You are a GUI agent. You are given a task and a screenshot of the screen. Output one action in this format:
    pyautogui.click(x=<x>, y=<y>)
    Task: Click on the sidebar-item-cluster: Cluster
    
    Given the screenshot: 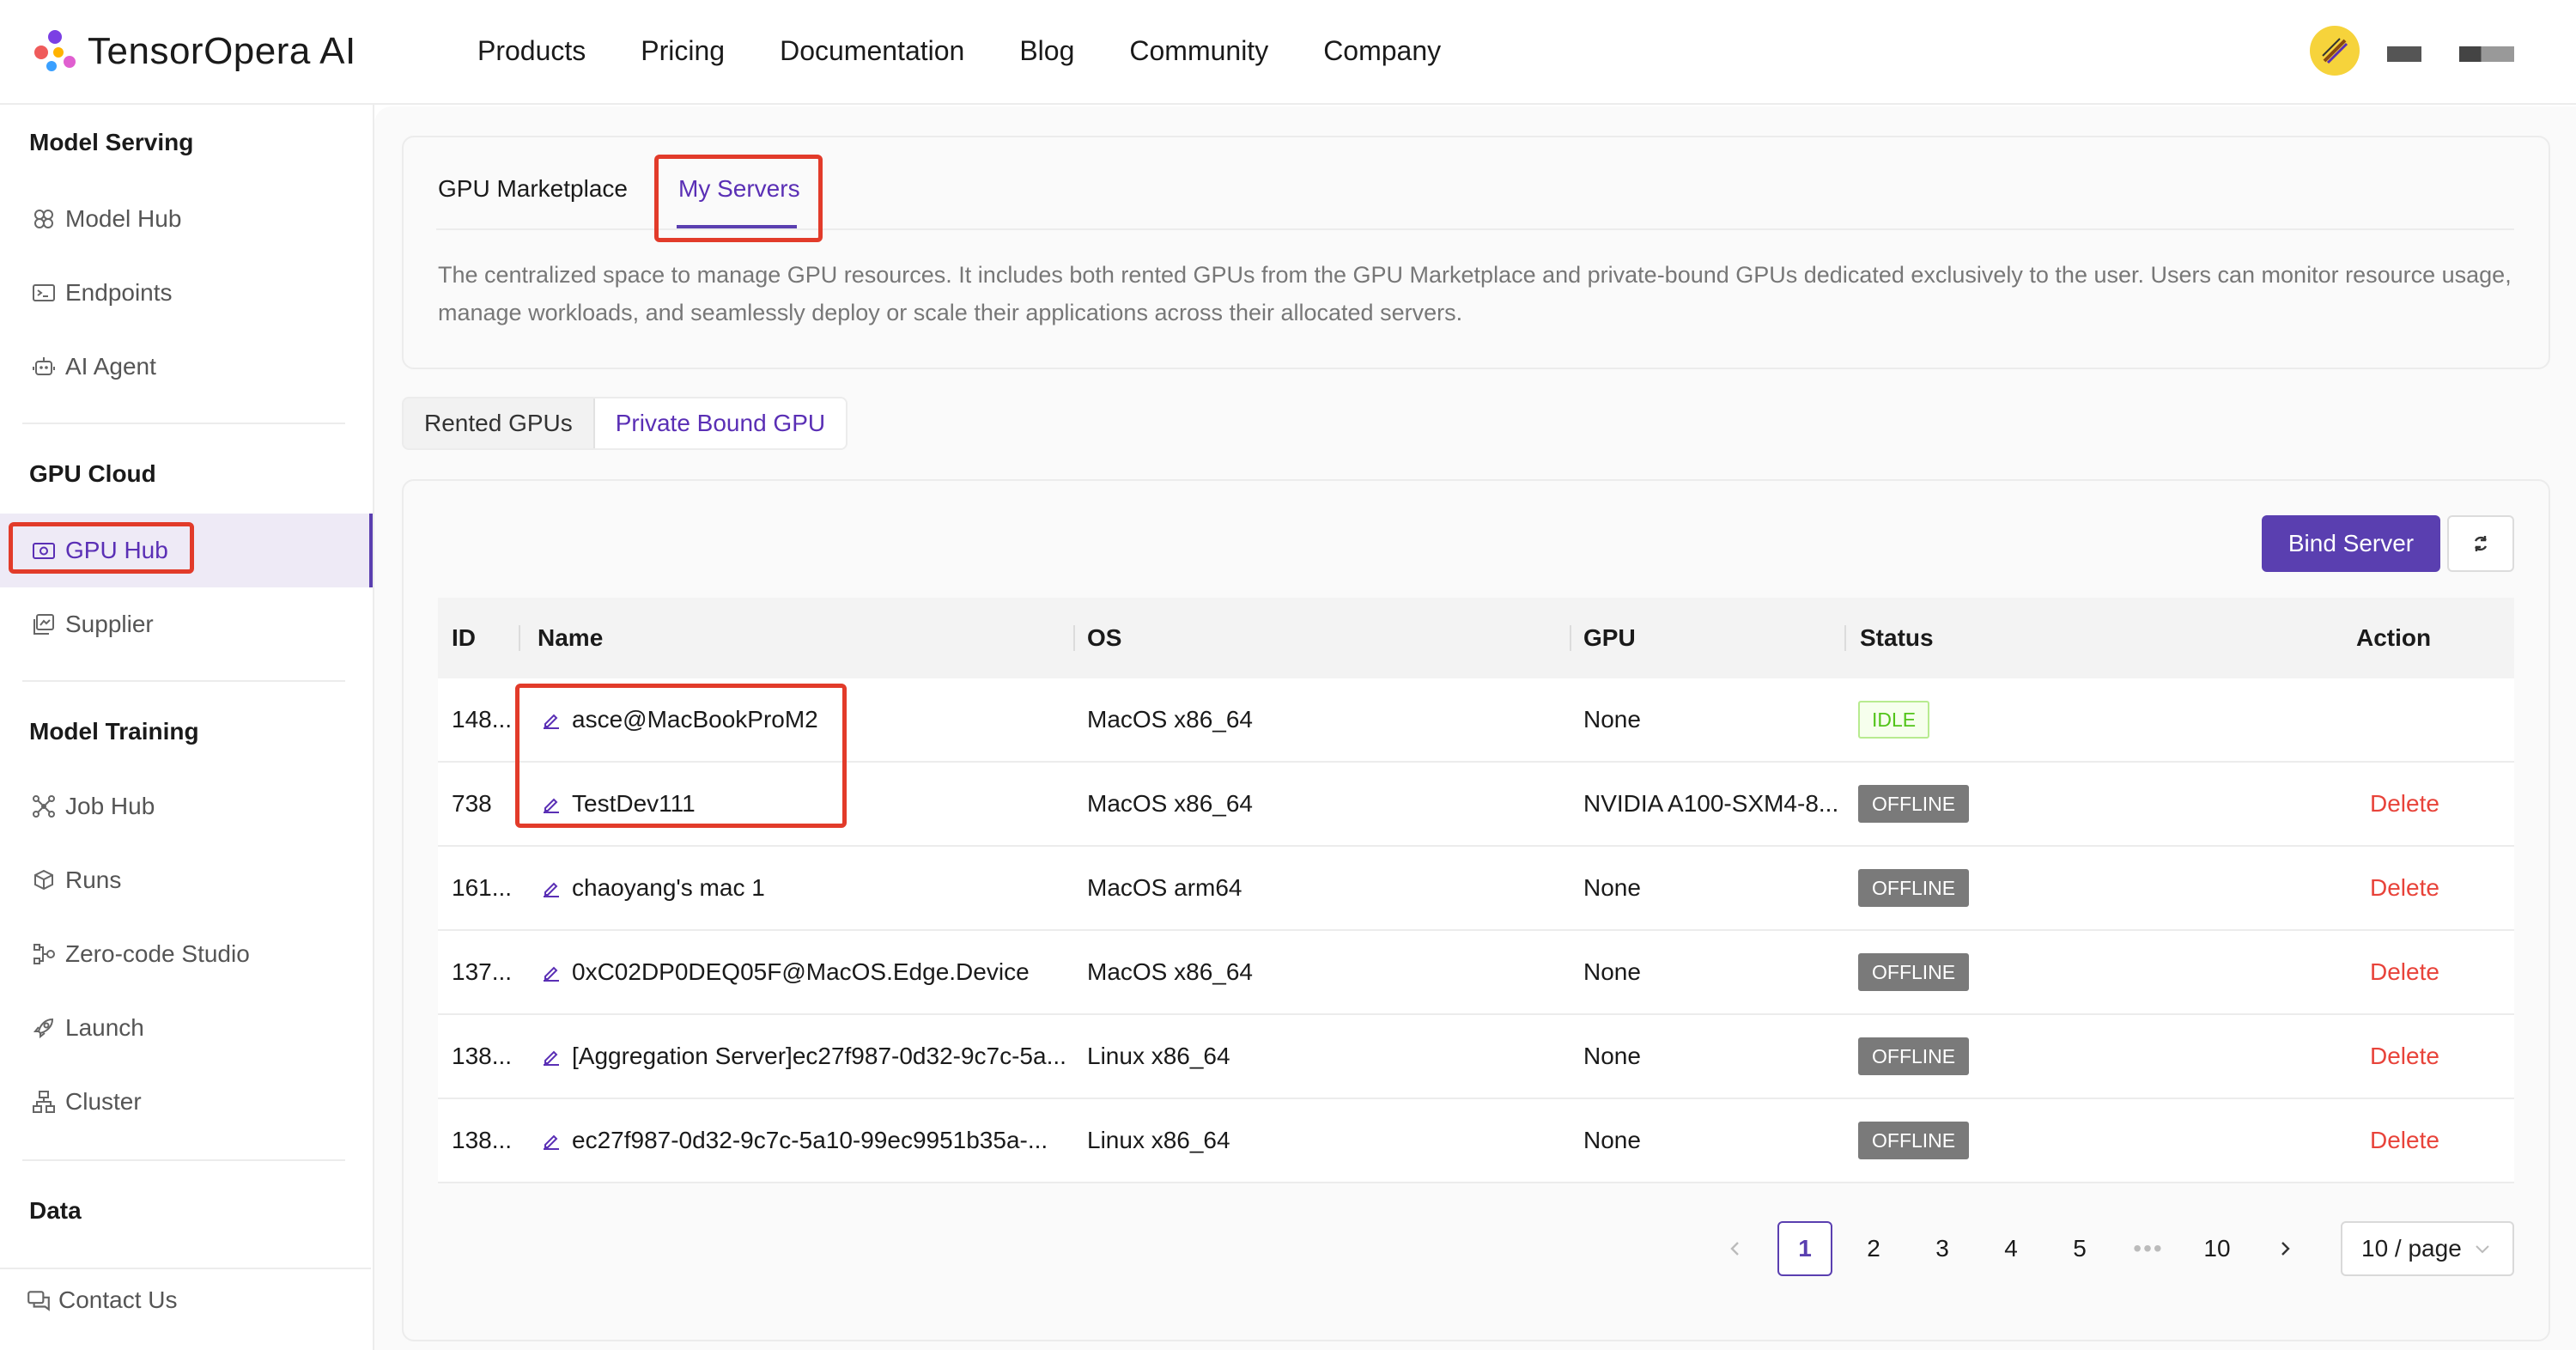 What is the action you would take?
    pyautogui.click(x=186, y=1102)
    